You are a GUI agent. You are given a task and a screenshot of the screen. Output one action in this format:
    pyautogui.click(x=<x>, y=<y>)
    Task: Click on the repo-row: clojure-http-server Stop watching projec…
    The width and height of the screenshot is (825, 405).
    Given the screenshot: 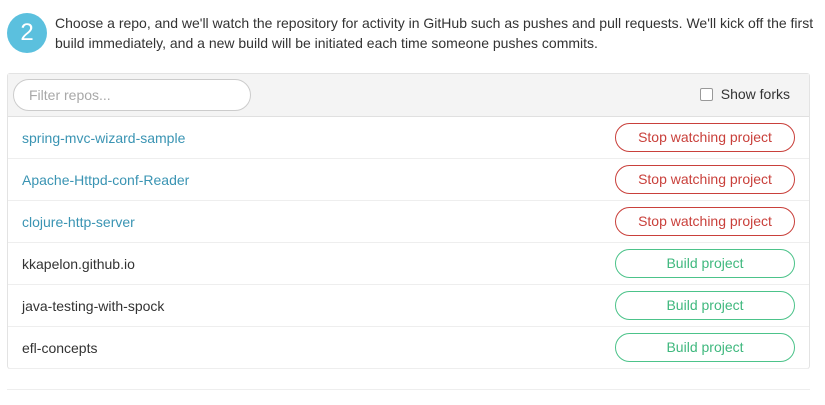 What is the action you would take?
    pyautogui.click(x=408, y=222)
    